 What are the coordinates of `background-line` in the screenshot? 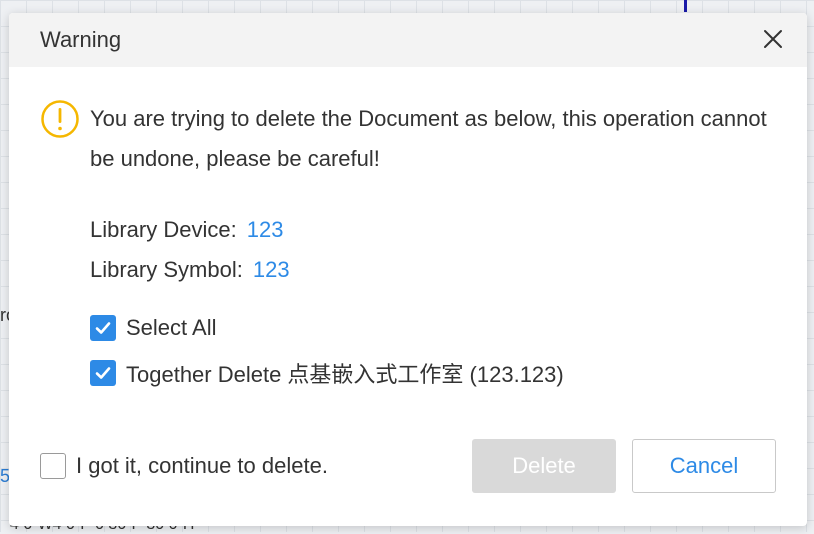 It's located at (685, 6).